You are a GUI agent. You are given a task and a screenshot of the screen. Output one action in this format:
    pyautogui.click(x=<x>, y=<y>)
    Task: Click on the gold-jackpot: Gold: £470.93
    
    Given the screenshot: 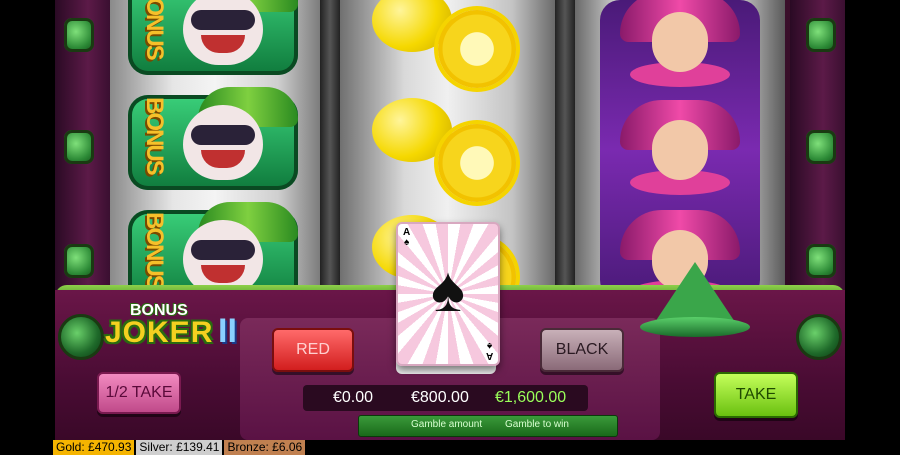 What is the action you would take?
    pyautogui.click(x=94, y=447)
    